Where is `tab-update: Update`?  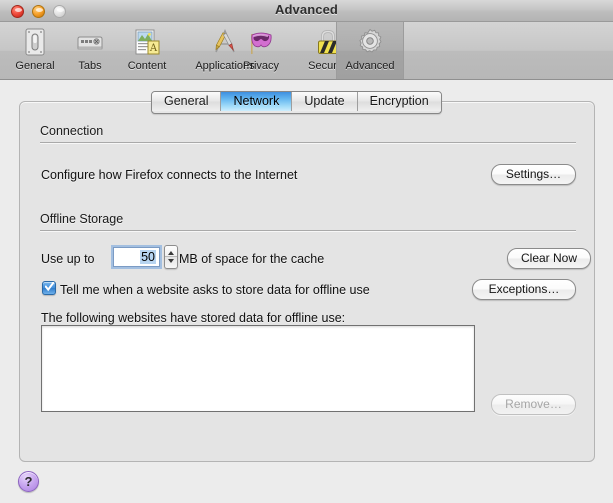 tab-update: Update is located at coordinates (325, 101).